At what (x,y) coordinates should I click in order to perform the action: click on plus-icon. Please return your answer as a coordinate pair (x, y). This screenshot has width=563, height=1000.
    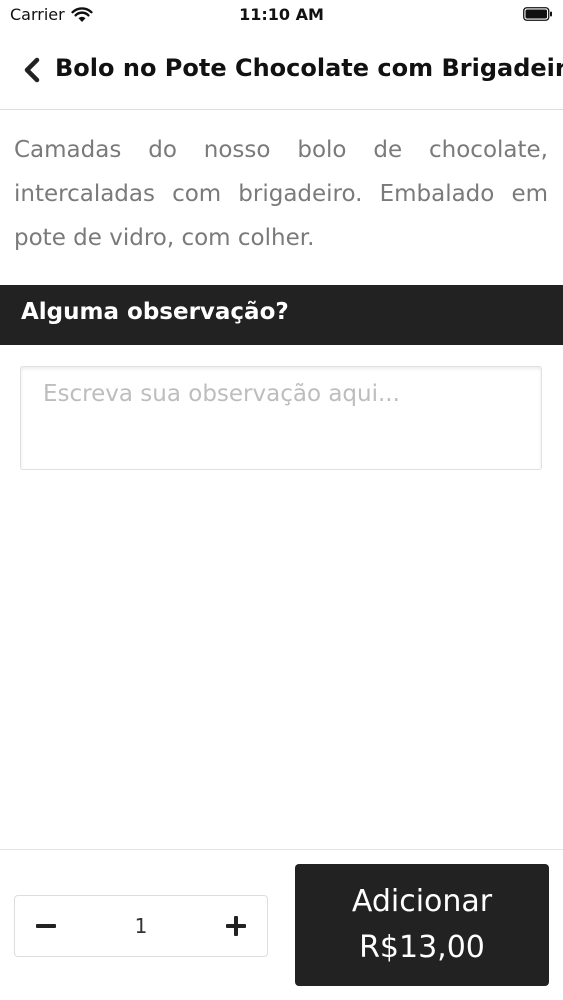
    Looking at the image, I should click on (236, 926).